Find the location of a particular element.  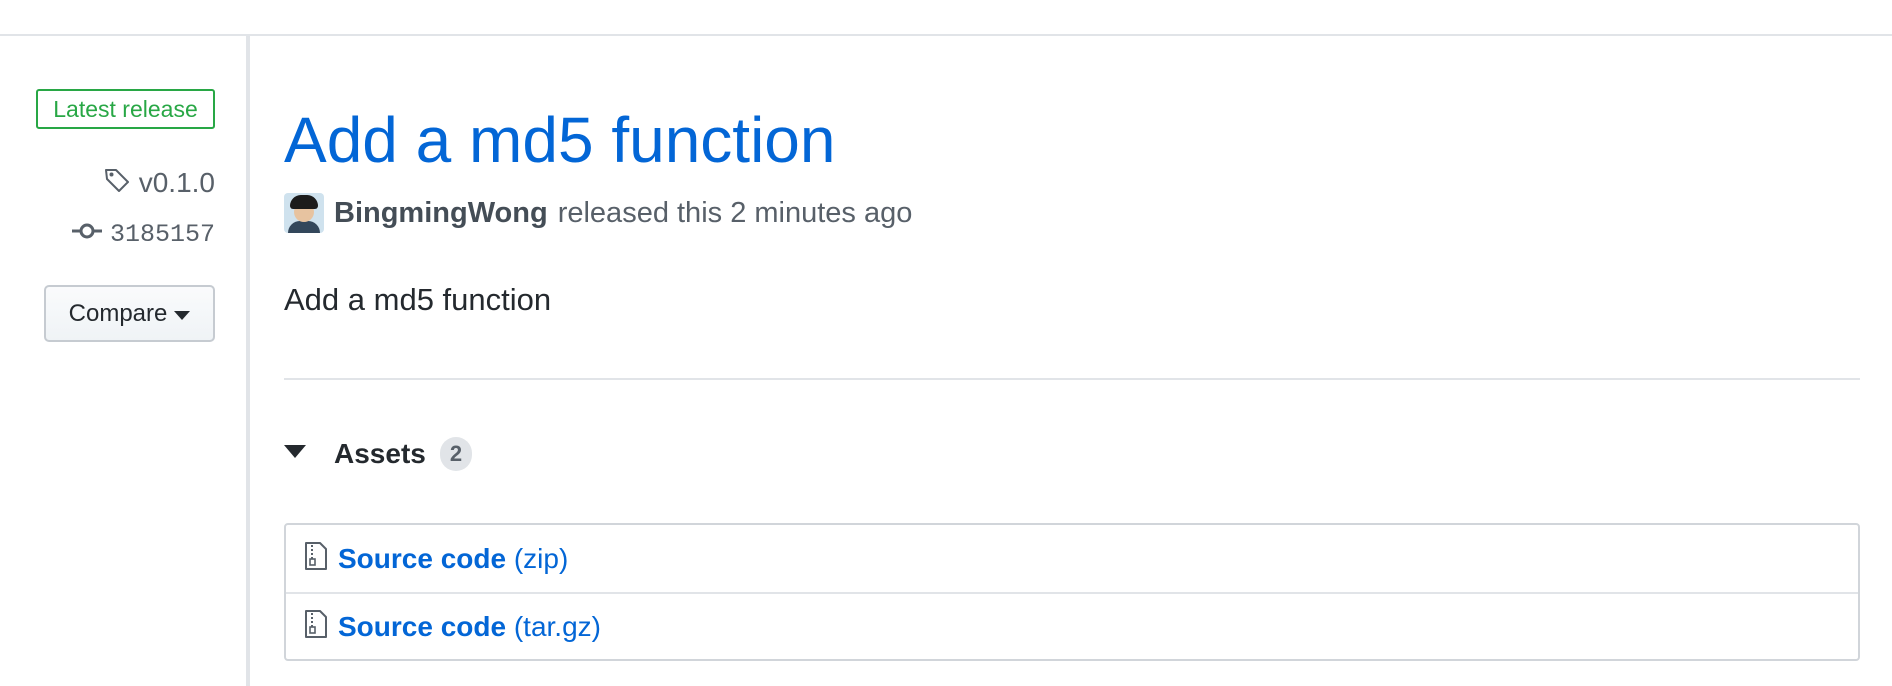

author-link: BingmingWong is located at coordinates (441, 213).